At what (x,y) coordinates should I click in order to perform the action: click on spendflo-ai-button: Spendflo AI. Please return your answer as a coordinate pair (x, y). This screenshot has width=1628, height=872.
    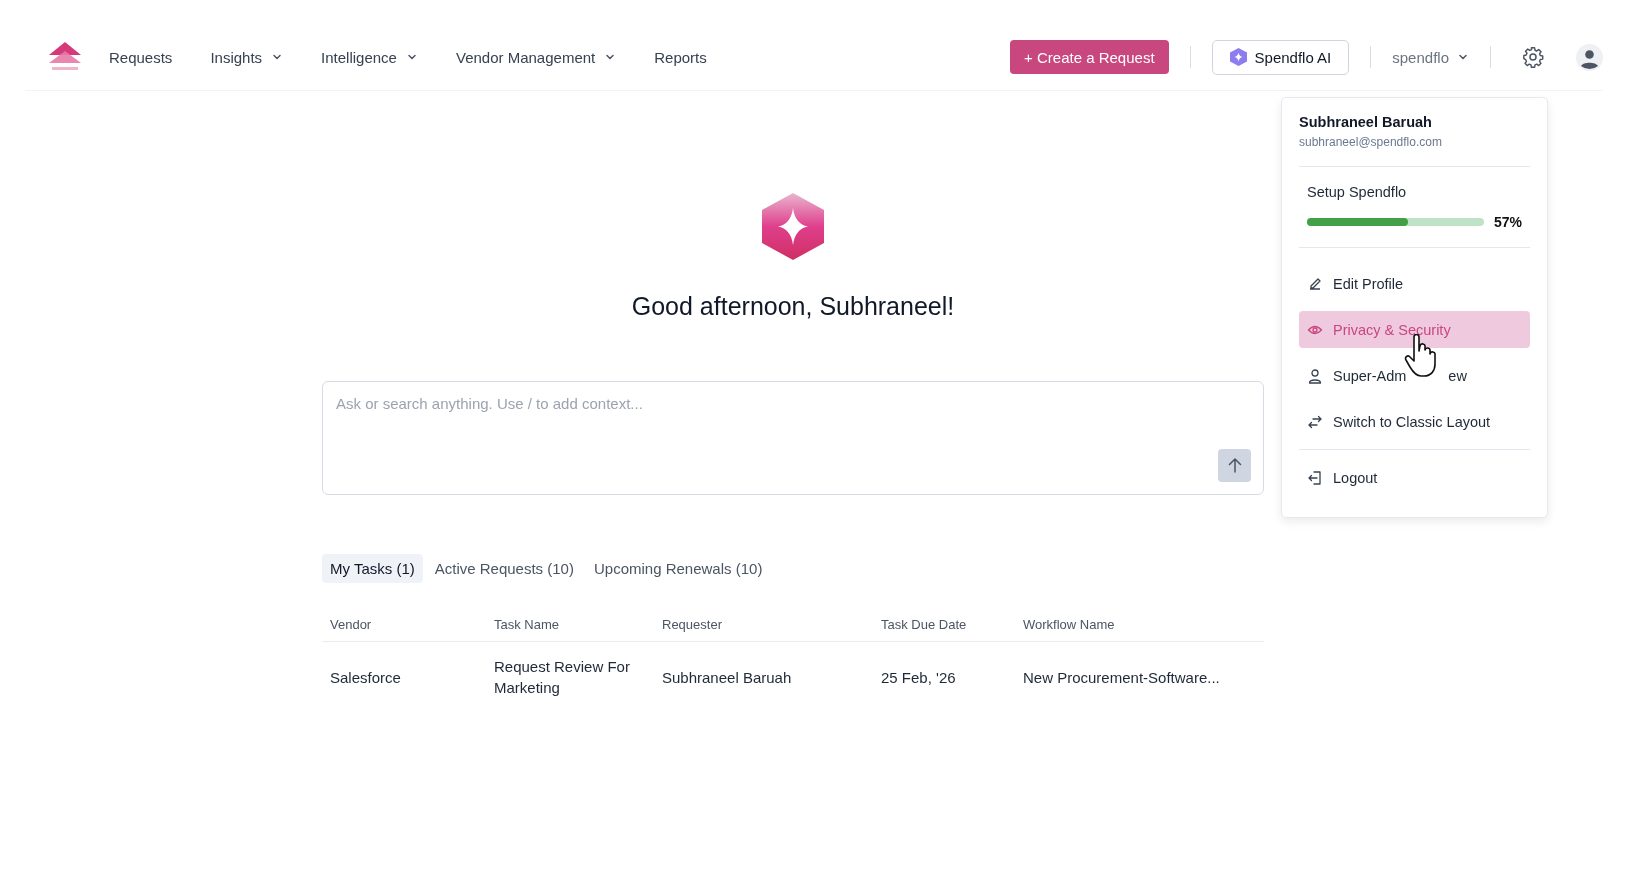
    Looking at the image, I should click on (1280, 57).